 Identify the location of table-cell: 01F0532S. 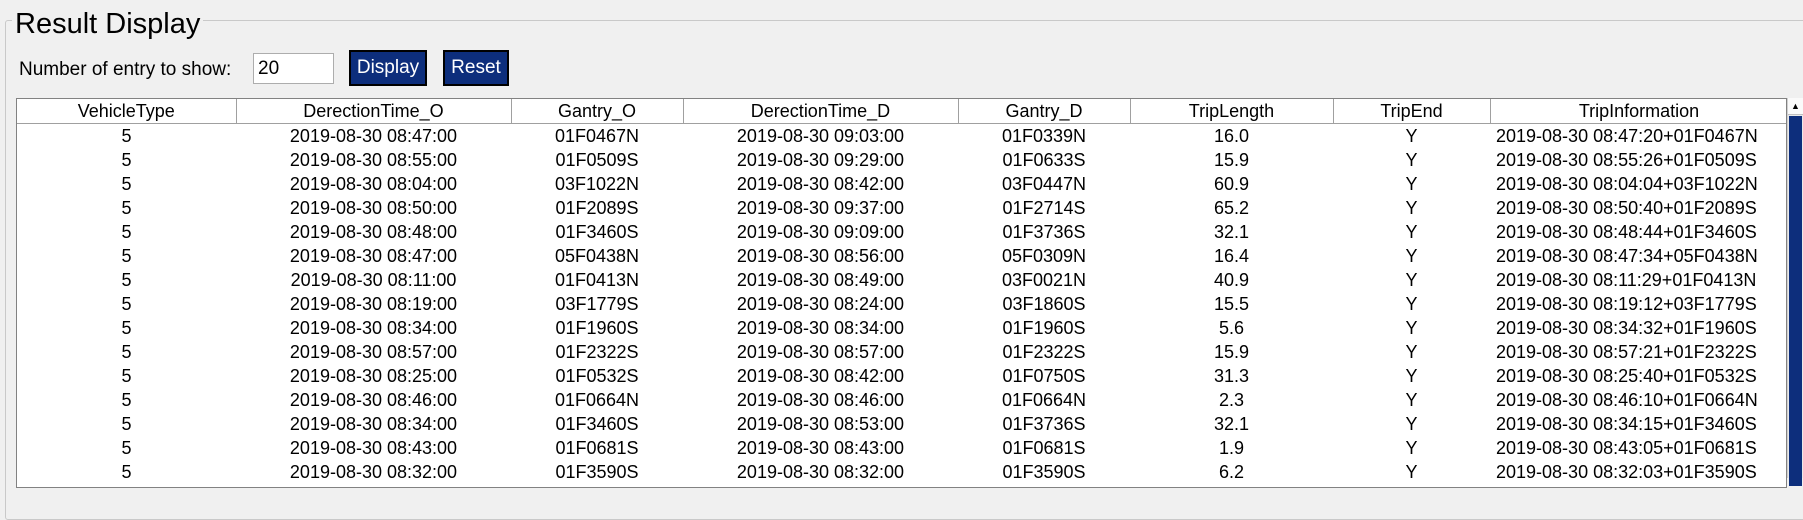
(597, 376).